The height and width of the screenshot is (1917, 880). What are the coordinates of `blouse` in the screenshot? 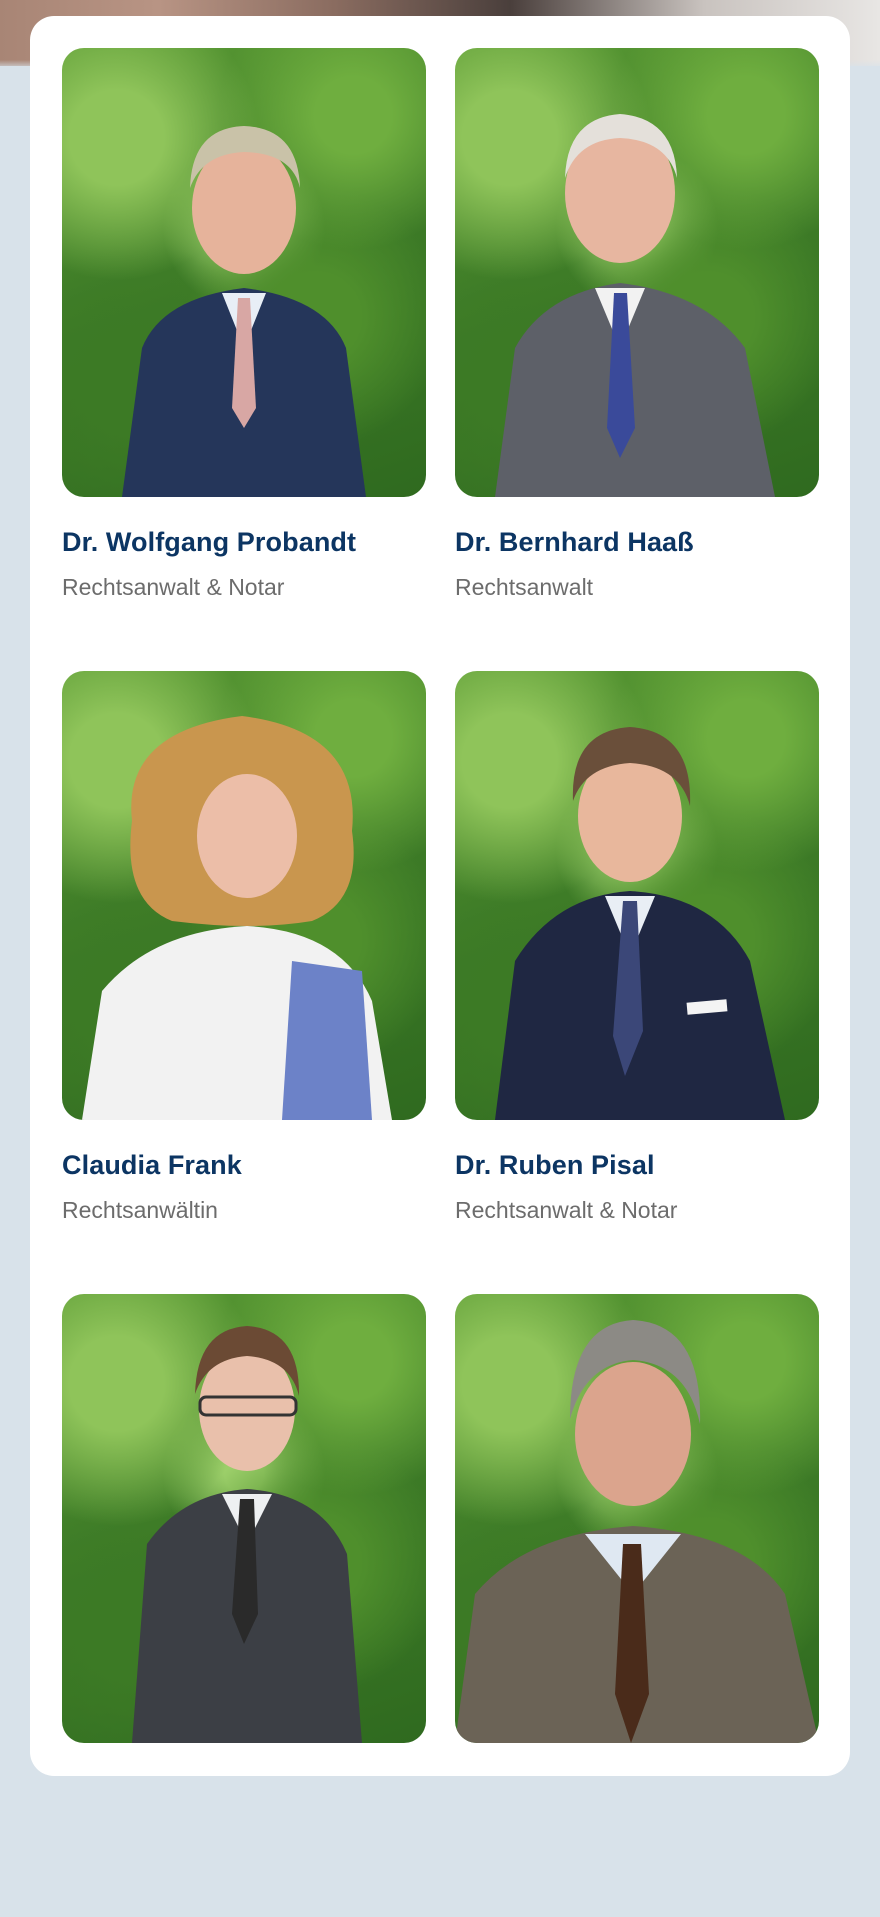 It's located at (327, 1040).